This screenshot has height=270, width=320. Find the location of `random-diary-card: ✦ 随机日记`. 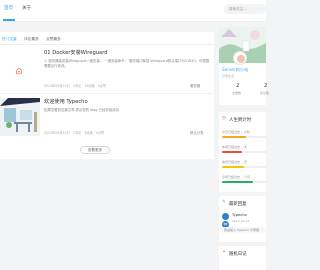

random-diary-card: ✦ 随机日记 is located at coordinates (242, 258).